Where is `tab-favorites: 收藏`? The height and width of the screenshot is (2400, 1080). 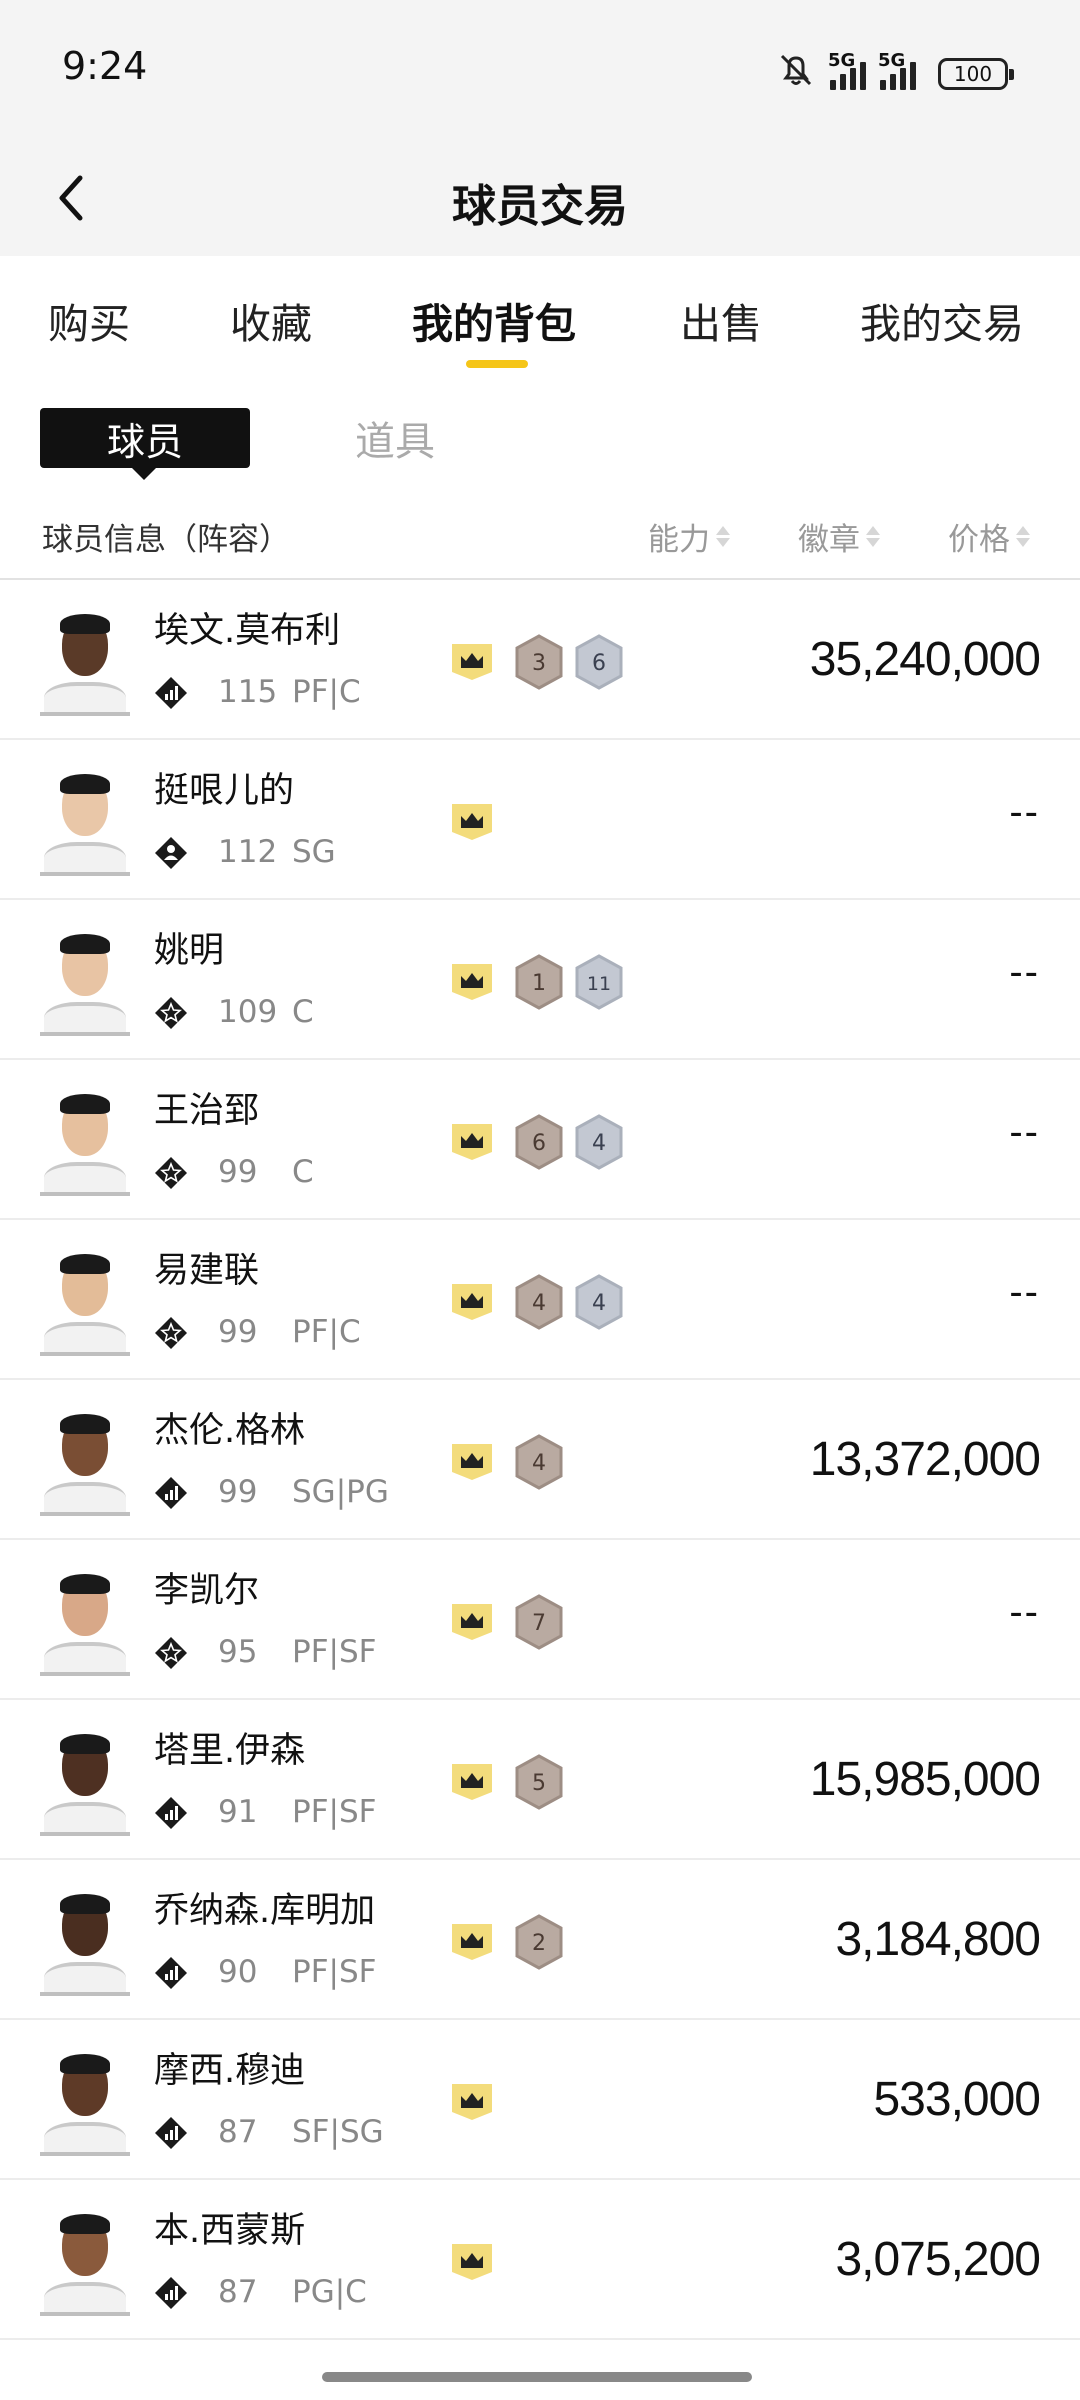 tab-favorites: 收藏 is located at coordinates (271, 320).